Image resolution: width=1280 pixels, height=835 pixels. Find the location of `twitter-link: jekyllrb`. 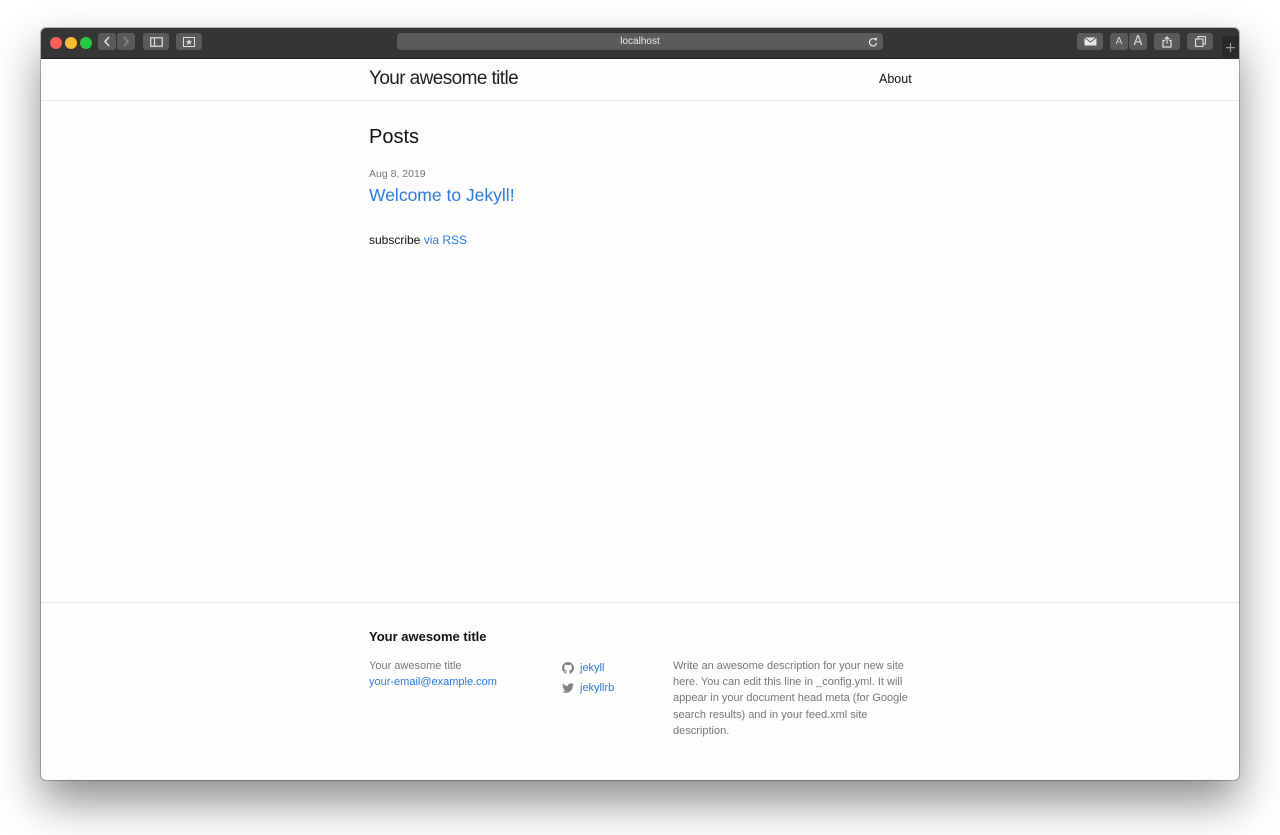

twitter-link: jekyllrb is located at coordinates (588, 688).